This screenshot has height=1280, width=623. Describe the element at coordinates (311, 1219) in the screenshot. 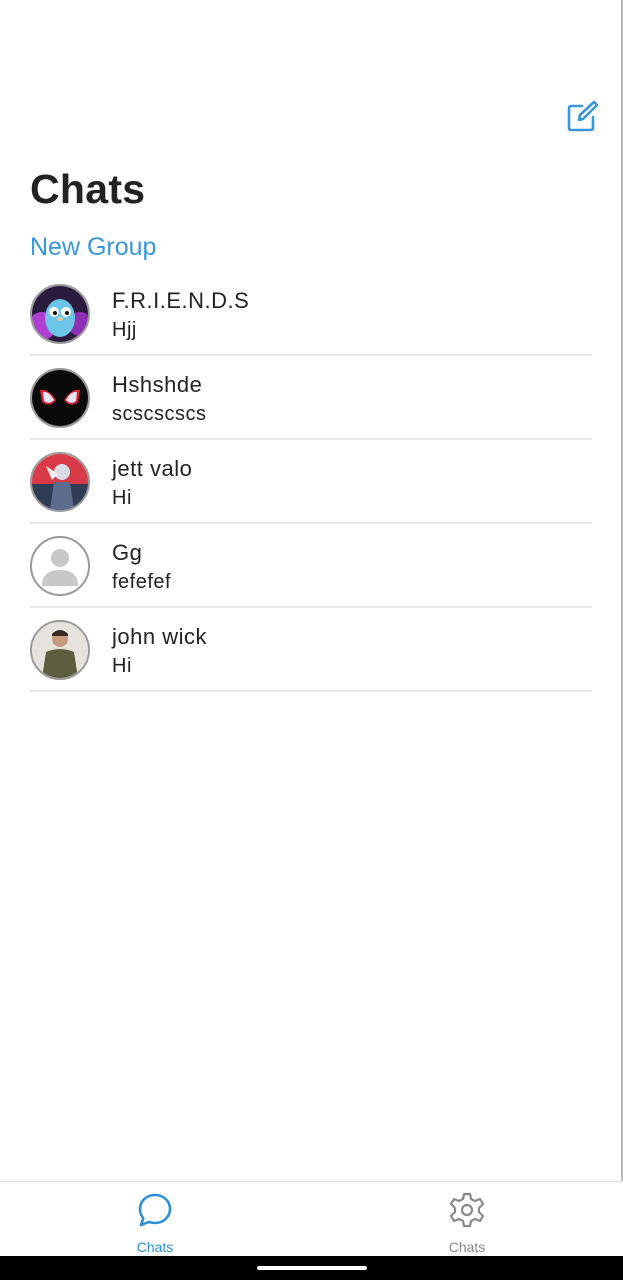

I see `bottom-navigation: Chats Chats` at that location.